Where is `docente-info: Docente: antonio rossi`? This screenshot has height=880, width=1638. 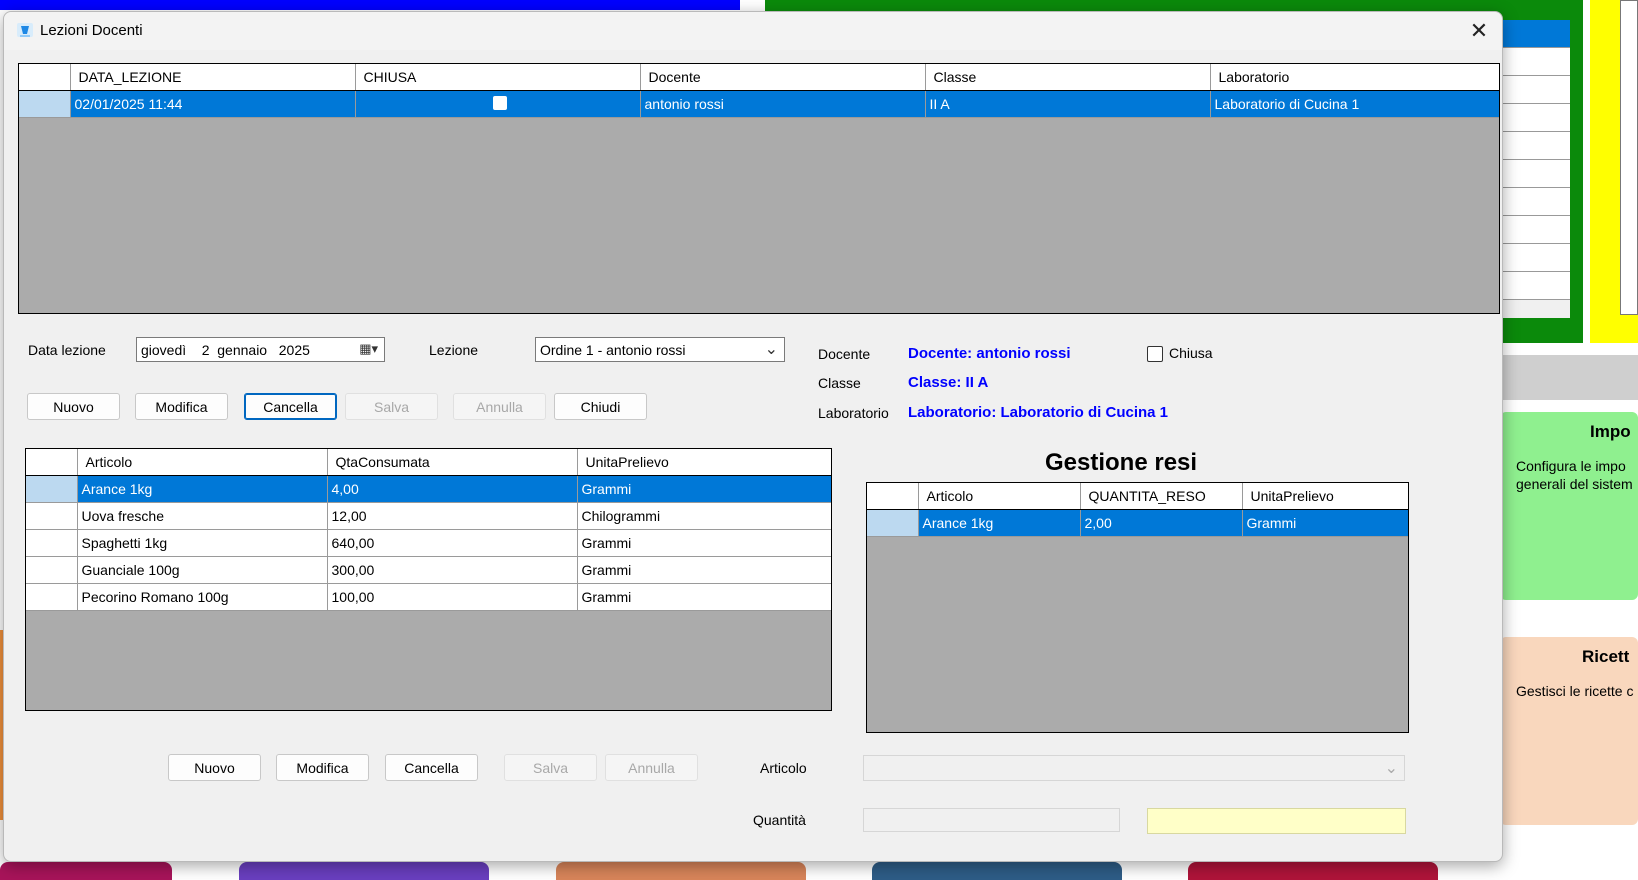 docente-info: Docente: antonio rossi is located at coordinates (989, 353).